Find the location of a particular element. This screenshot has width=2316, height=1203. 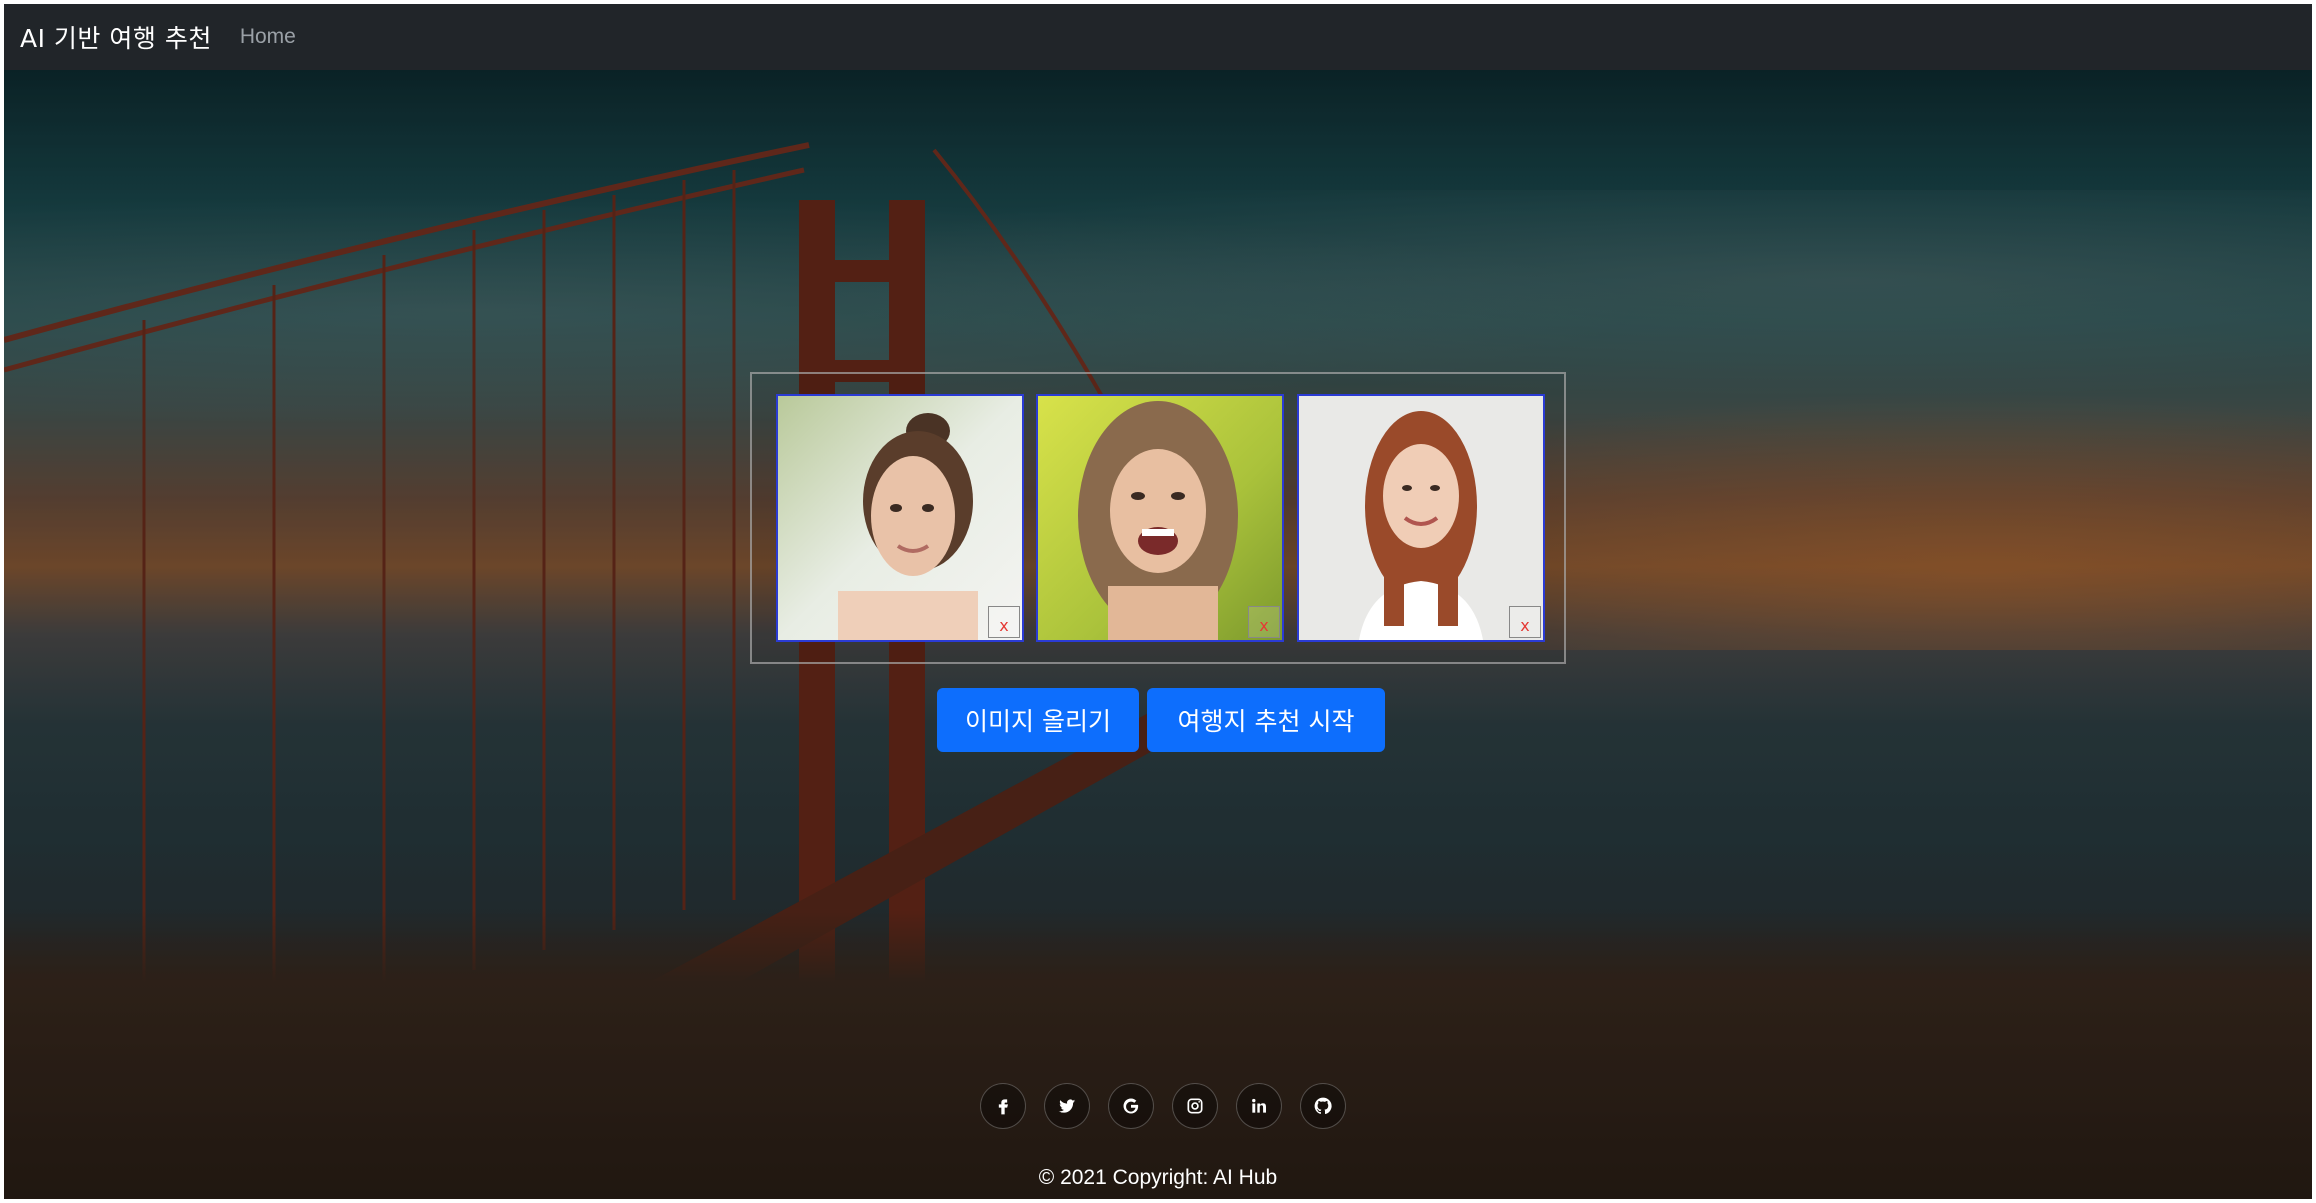

preview-image-3: x is located at coordinates (1421, 518).